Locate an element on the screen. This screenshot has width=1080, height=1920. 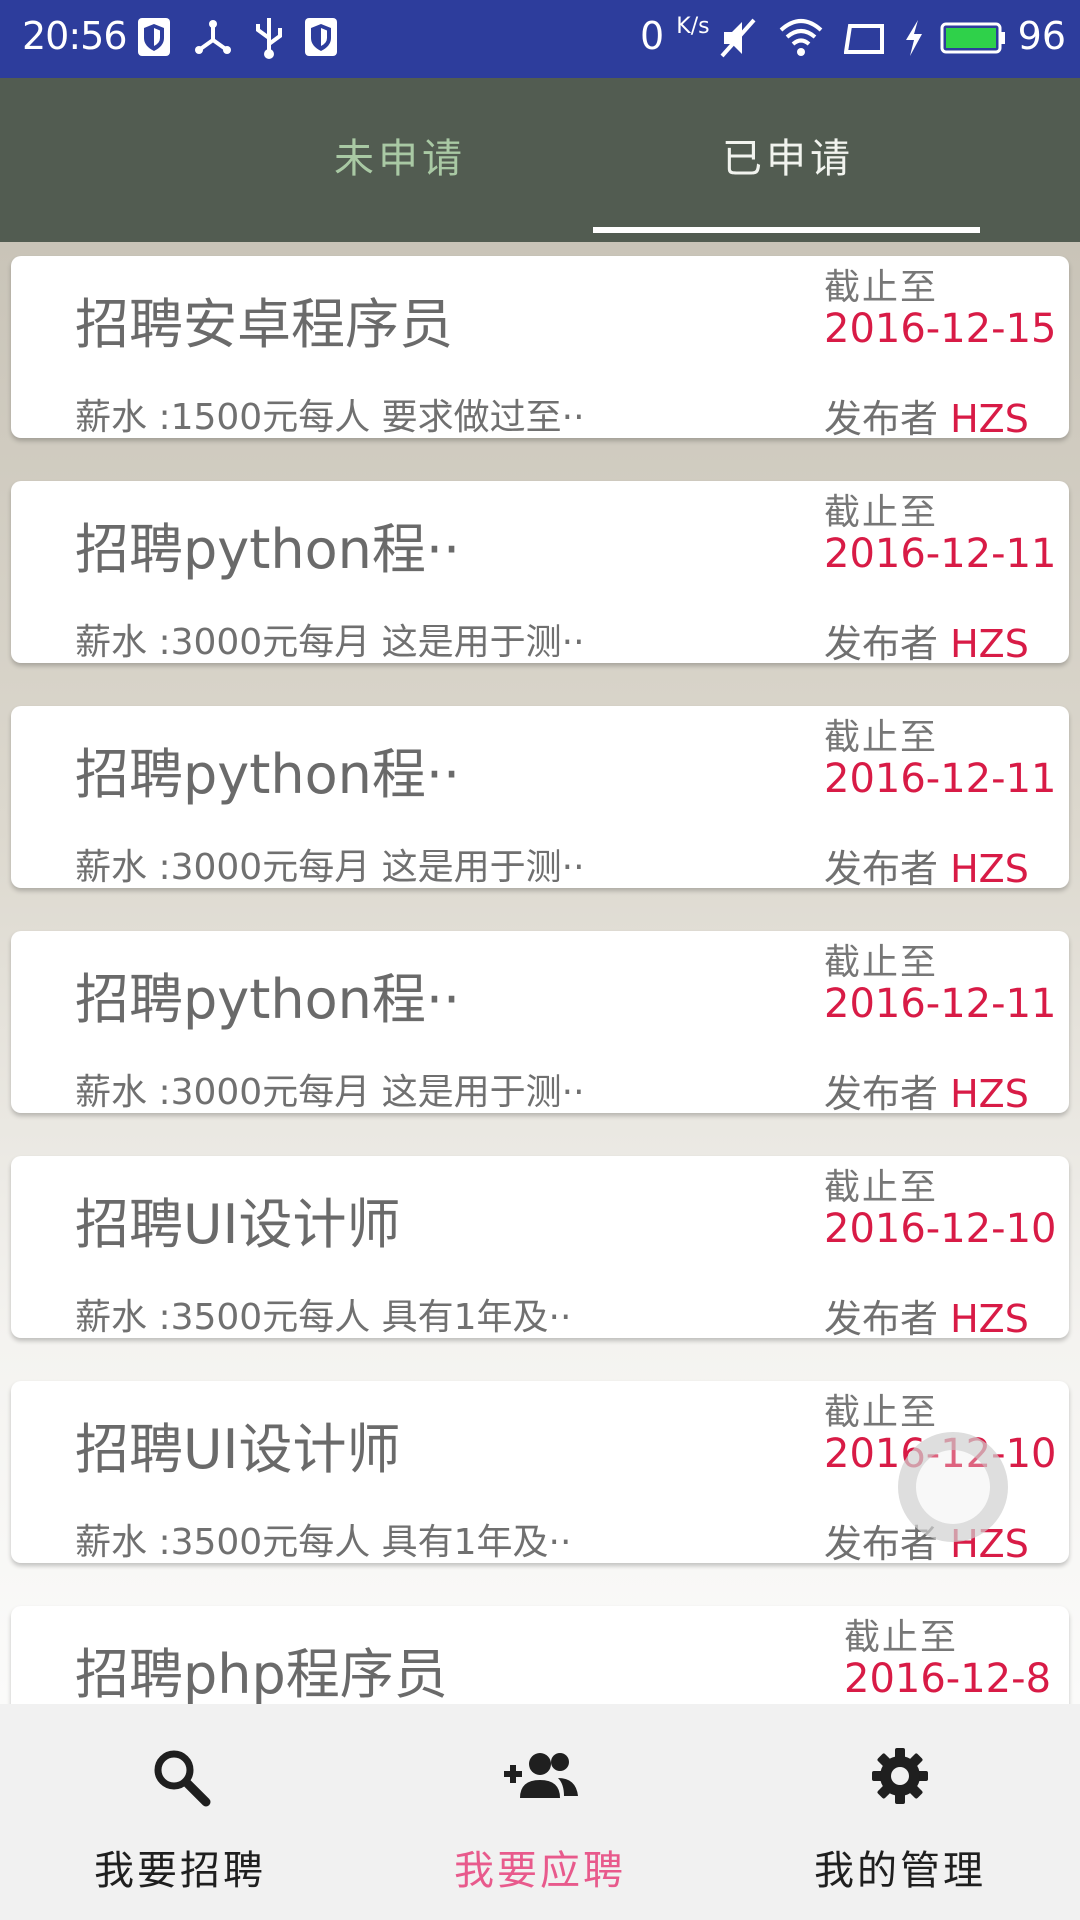
network-speed: 0 K/s is located at coordinates (675, 36).